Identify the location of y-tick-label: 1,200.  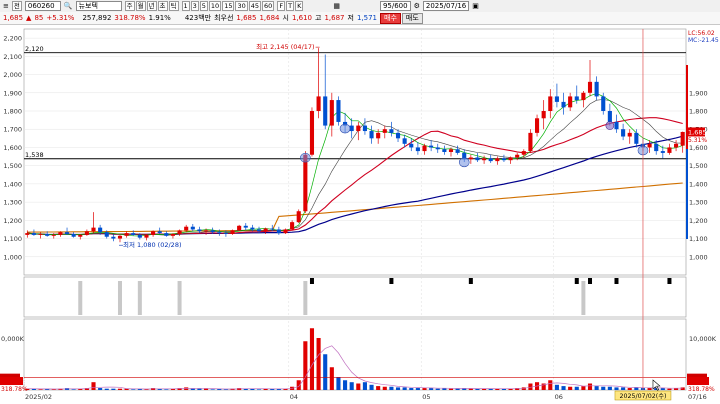
(12, 221).